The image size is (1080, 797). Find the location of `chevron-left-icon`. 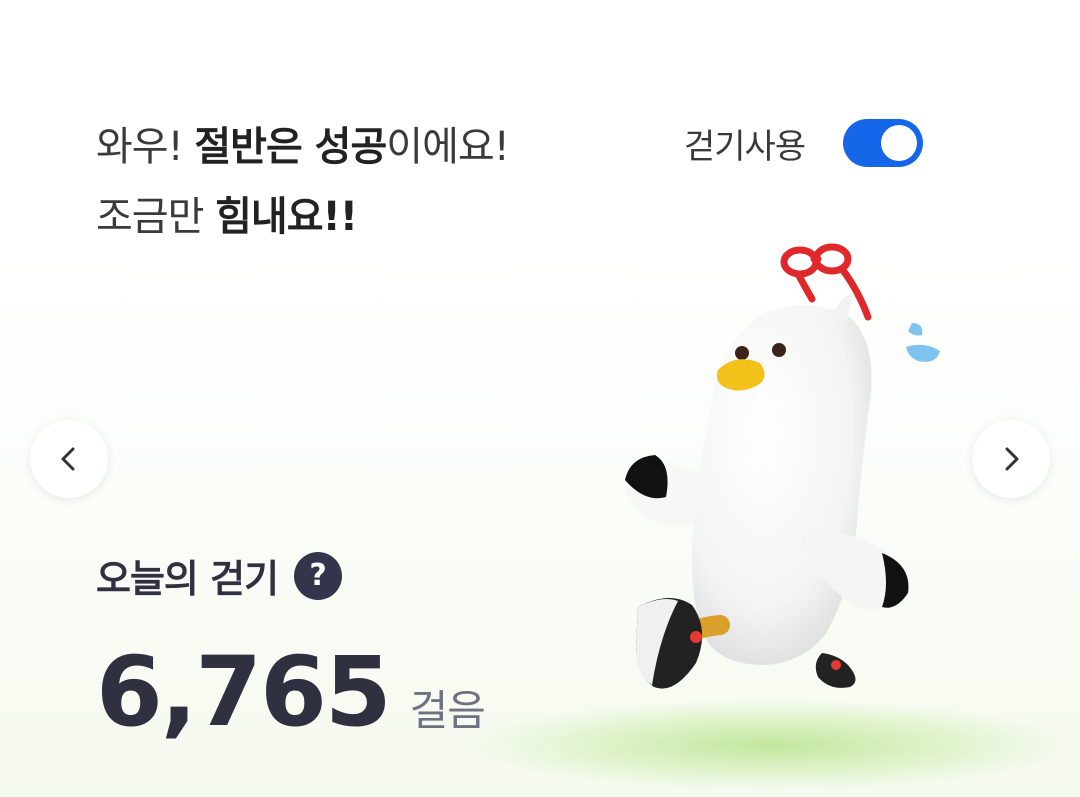

chevron-left-icon is located at coordinates (68, 459).